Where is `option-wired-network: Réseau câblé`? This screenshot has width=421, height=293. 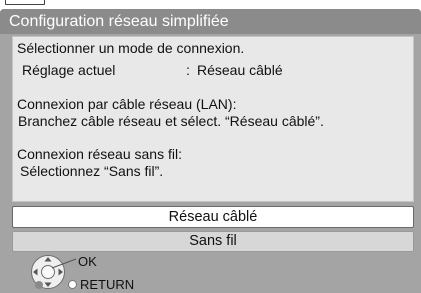 option-wired-network: Réseau câblé is located at coordinates (213, 217).